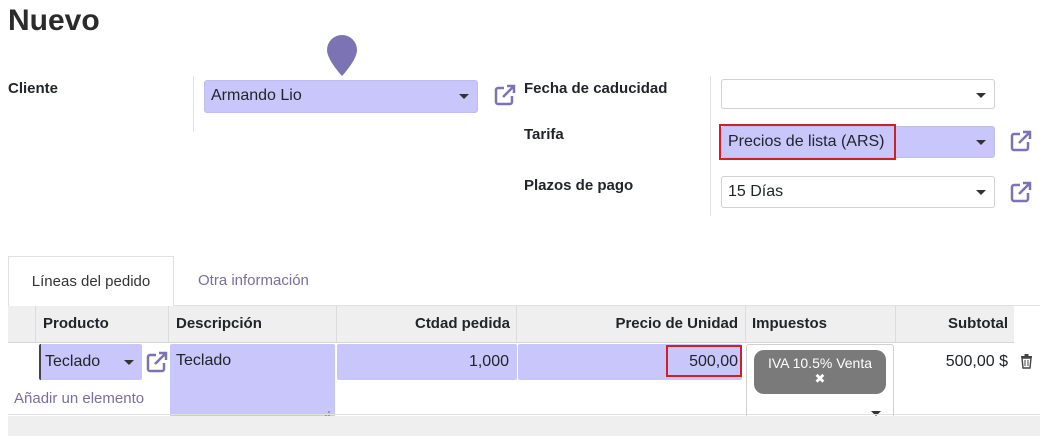  What do you see at coordinates (579, 185) in the screenshot?
I see `plazos-pago-label: Plazos de pago` at bounding box center [579, 185].